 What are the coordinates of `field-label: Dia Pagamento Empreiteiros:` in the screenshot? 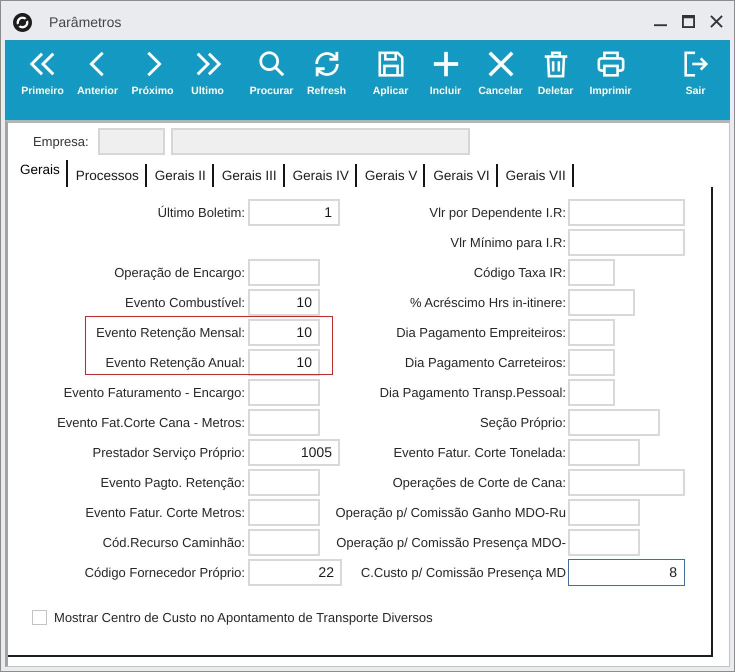 It's located at (481, 332).